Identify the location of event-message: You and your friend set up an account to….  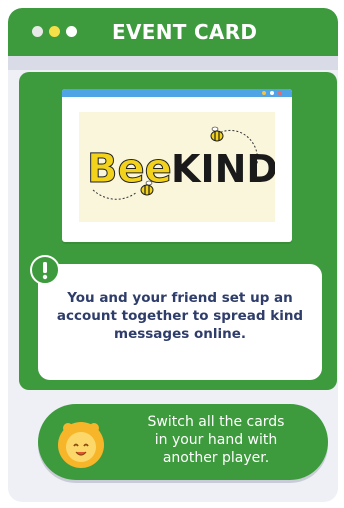
(180, 316).